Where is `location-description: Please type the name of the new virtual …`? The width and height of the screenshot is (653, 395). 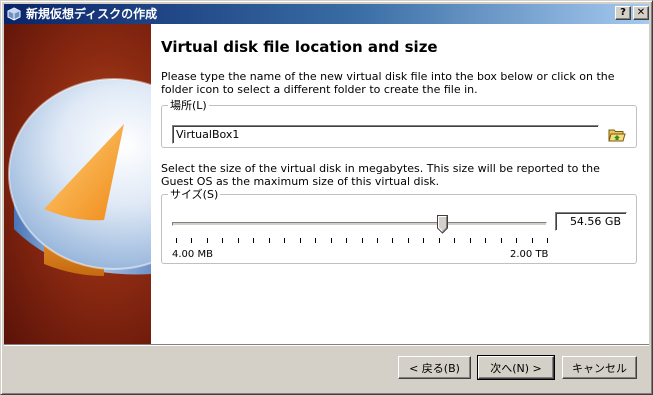 location-description: Please type the name of the new virtual … is located at coordinates (388, 83).